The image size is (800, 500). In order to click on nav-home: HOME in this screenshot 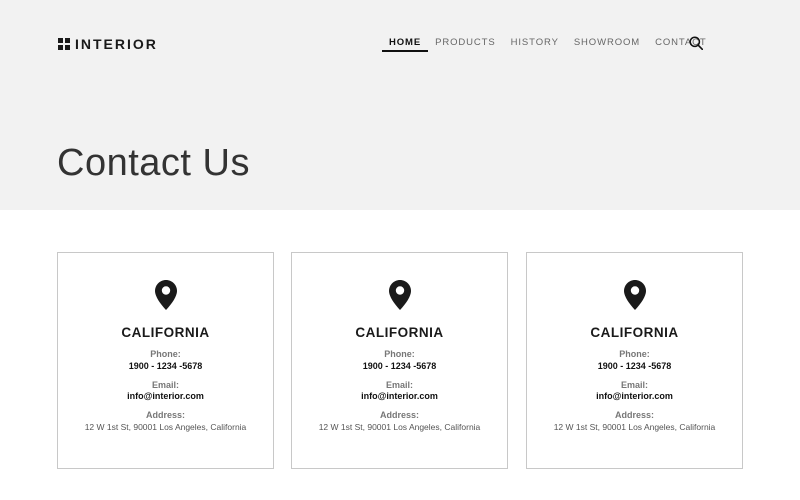, I will do `click(405, 44)`.